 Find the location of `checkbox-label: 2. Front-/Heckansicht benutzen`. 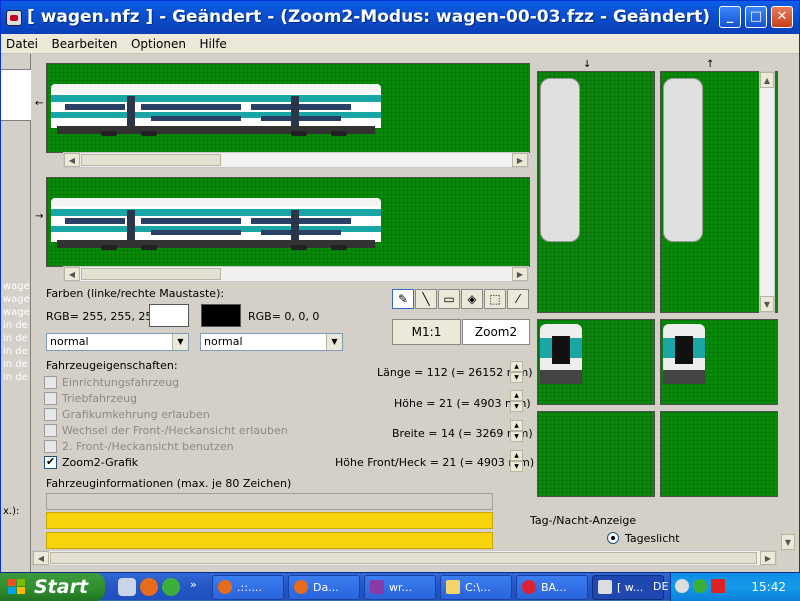

checkbox-label: 2. Front-/Heckansicht benutzen is located at coordinates (148, 446).